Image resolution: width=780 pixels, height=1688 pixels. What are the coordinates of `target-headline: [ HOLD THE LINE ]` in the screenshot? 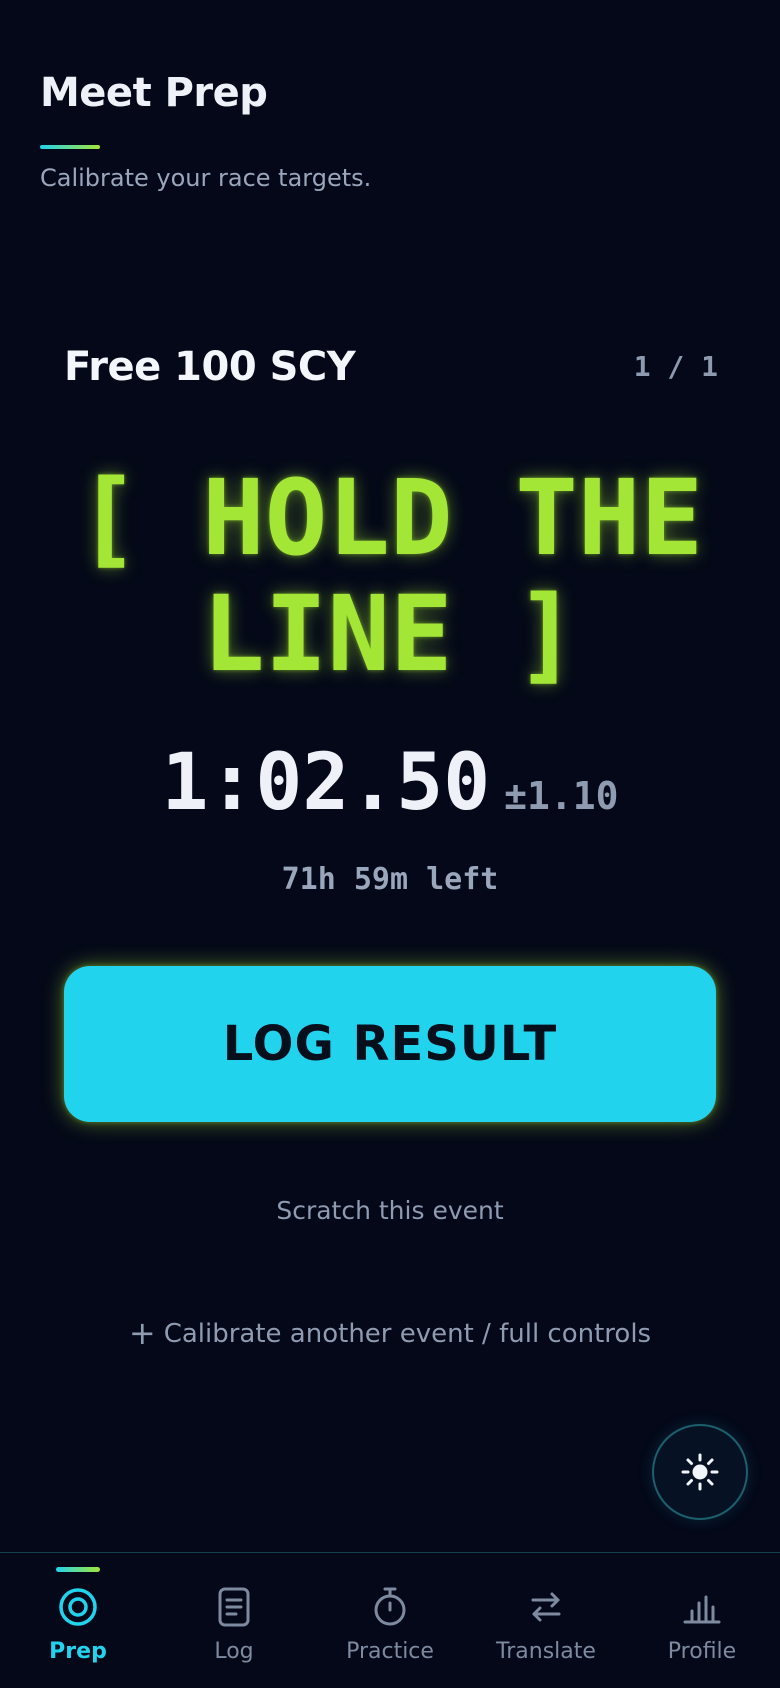 It's located at (390, 576).